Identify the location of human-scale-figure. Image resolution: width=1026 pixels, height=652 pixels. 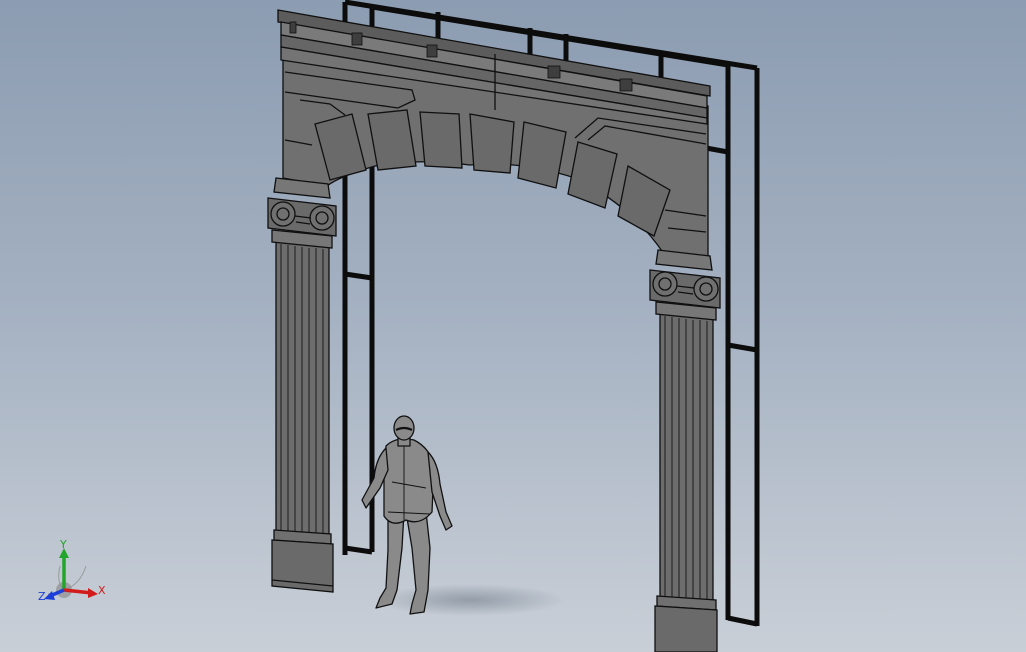
(407, 515).